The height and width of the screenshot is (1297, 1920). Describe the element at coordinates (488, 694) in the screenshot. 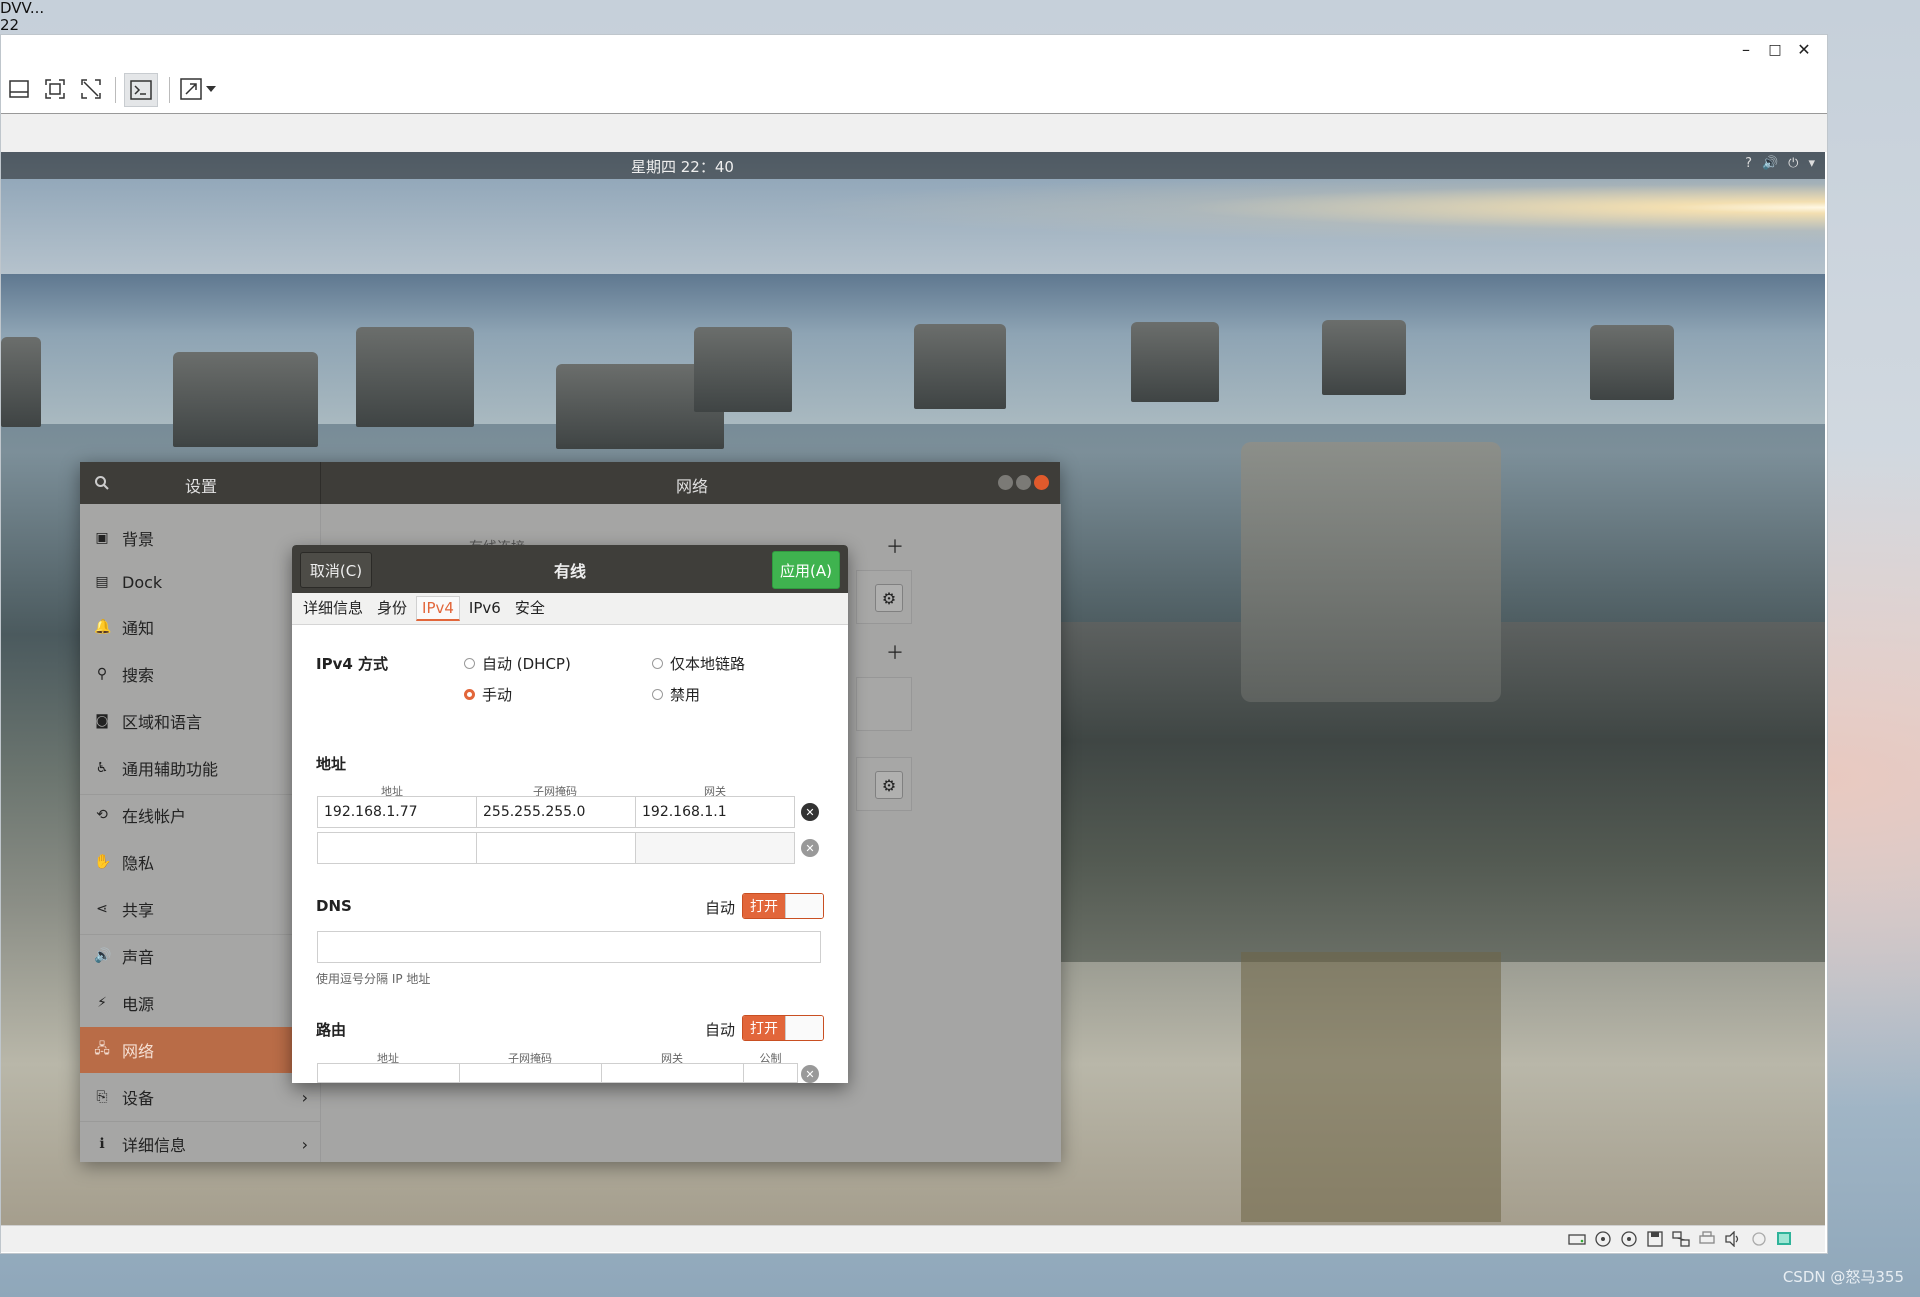

I see `radio-manual: 手动` at that location.